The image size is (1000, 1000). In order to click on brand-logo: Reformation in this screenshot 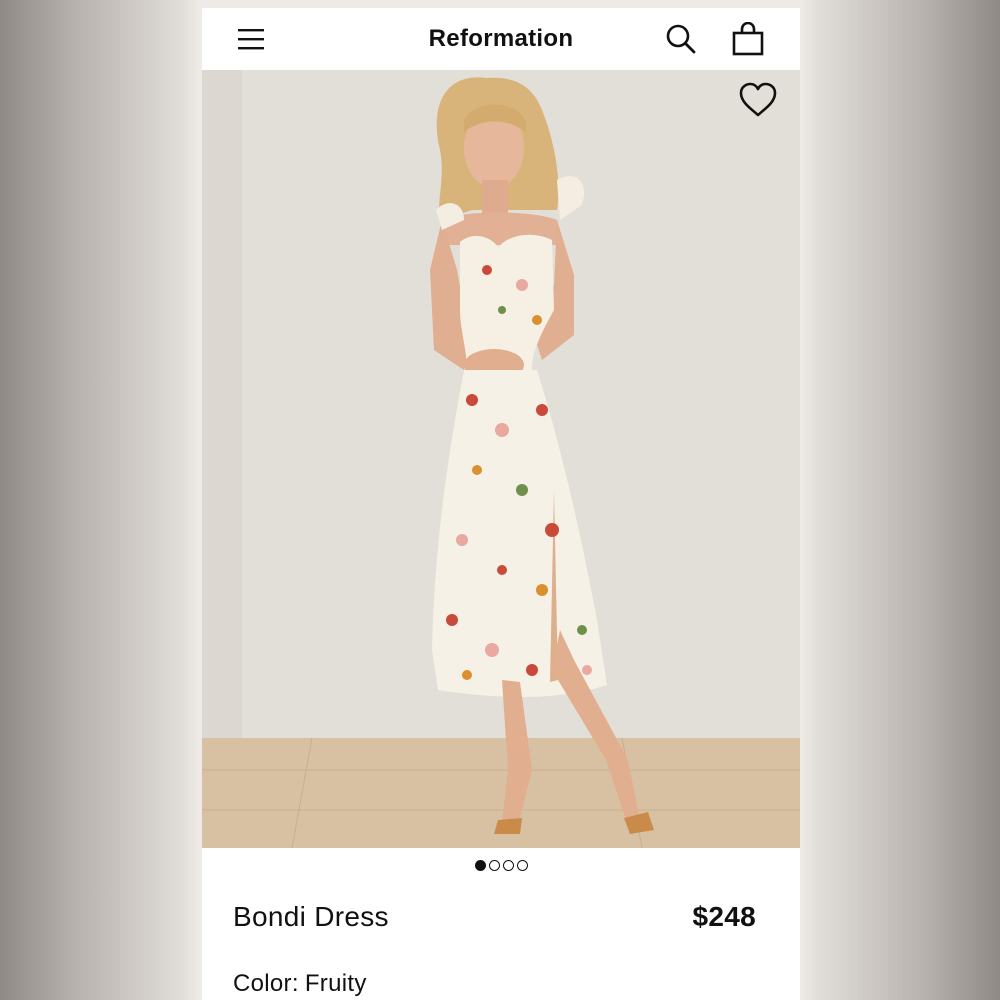, I will do `click(501, 39)`.